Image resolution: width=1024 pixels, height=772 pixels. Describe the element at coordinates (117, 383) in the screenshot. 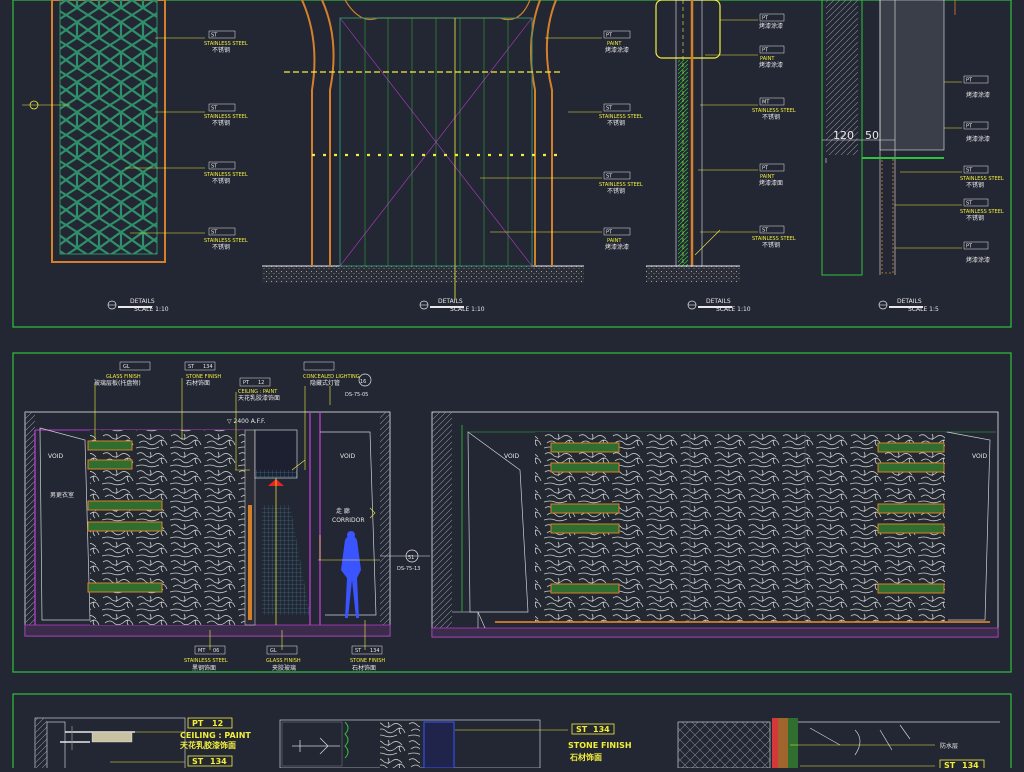

I see `svg-text: 玻璃层板(托盘物)` at that location.